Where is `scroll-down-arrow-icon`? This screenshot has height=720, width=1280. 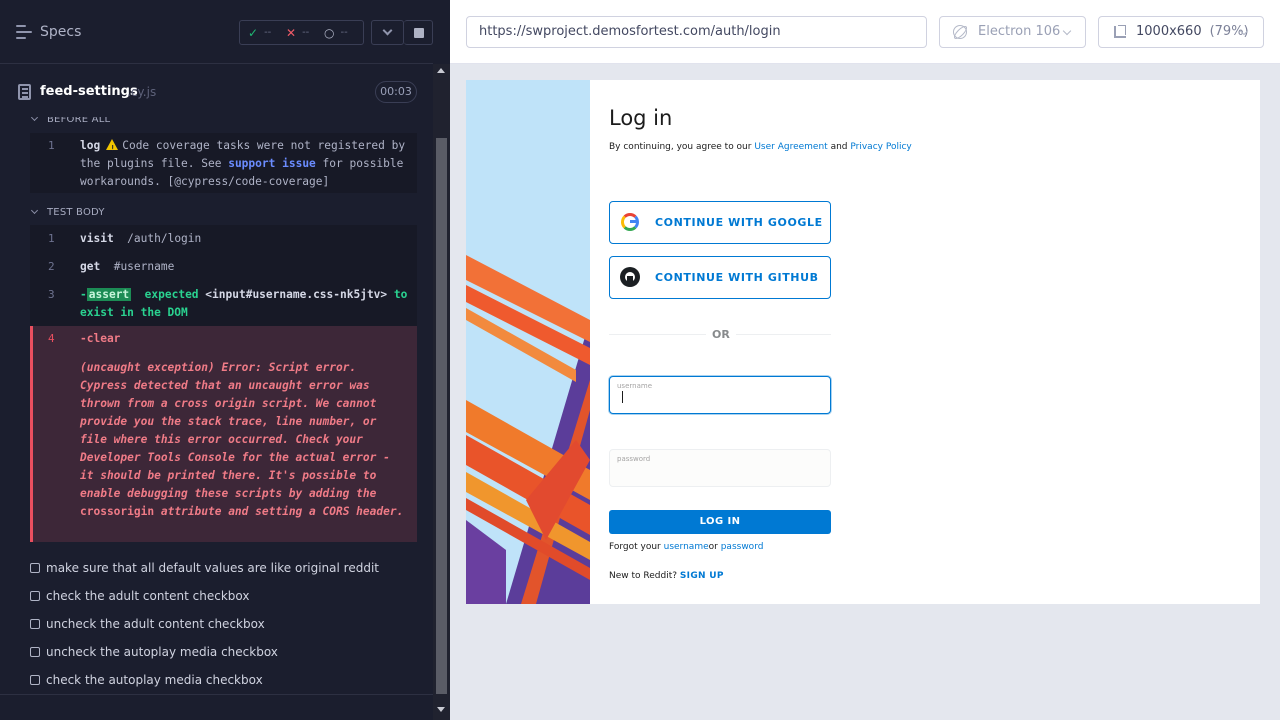 scroll-down-arrow-icon is located at coordinates (441, 709).